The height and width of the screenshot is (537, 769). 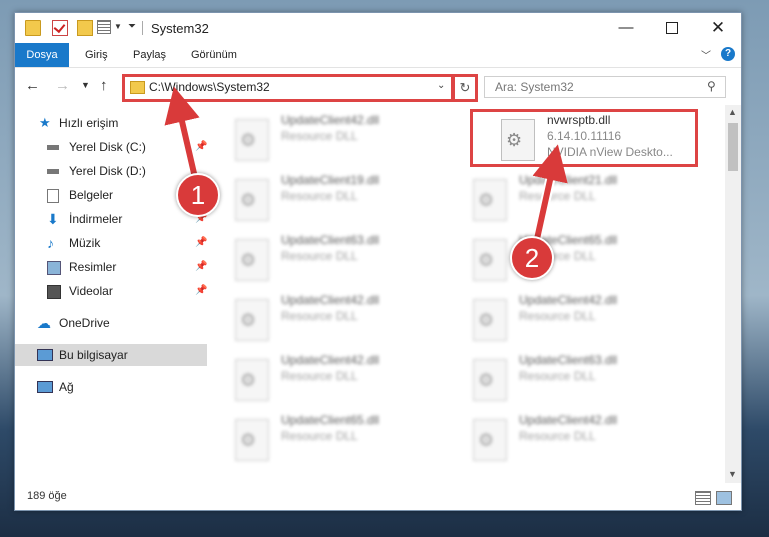 I want to click on callout-1: 1, so click(x=198, y=195).